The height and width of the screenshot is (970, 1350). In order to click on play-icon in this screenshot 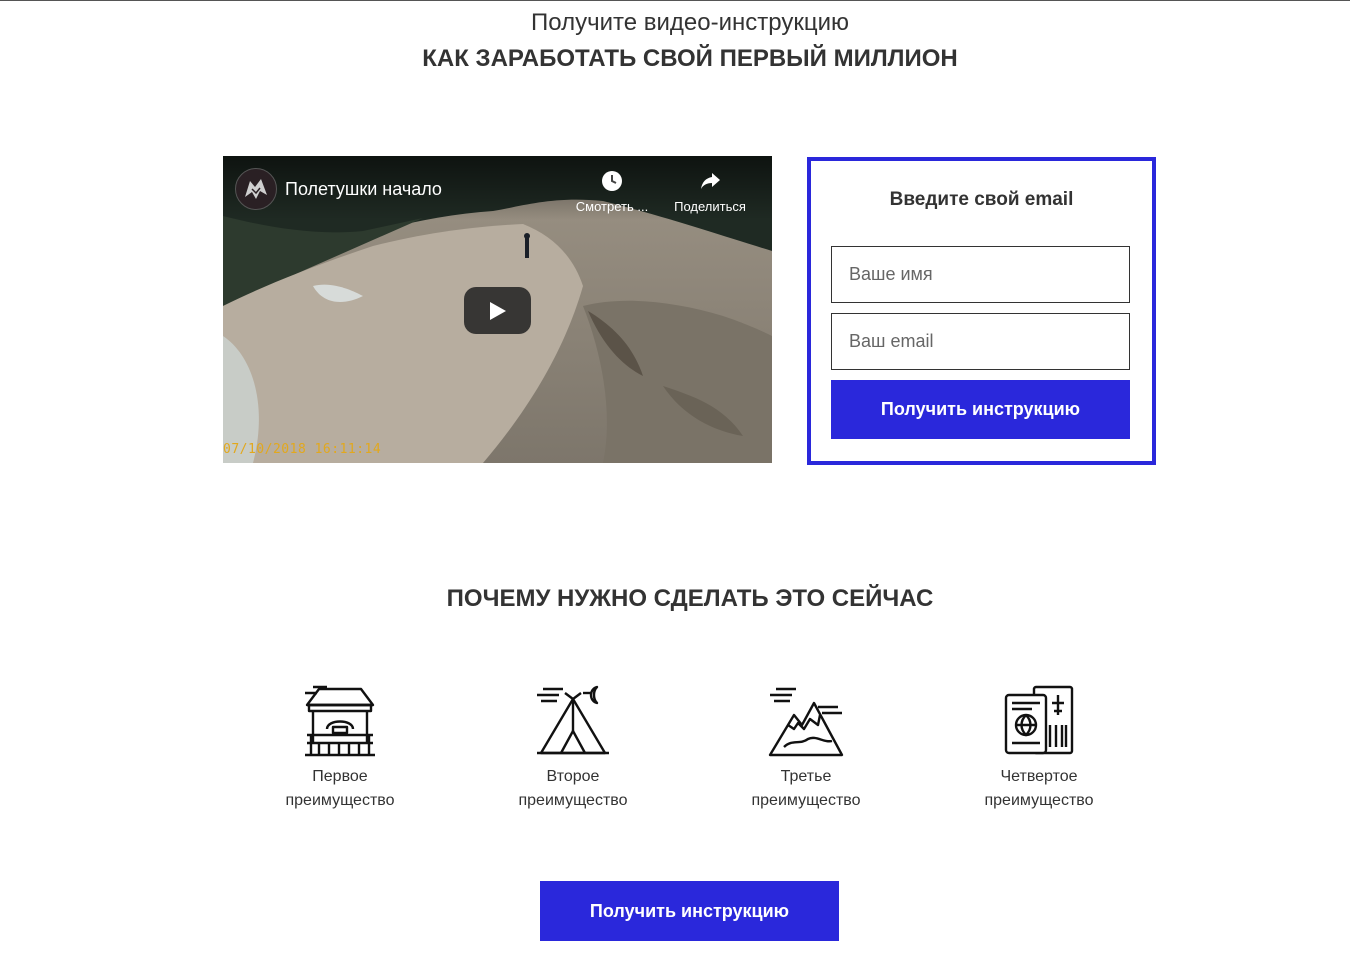, I will do `click(498, 311)`.